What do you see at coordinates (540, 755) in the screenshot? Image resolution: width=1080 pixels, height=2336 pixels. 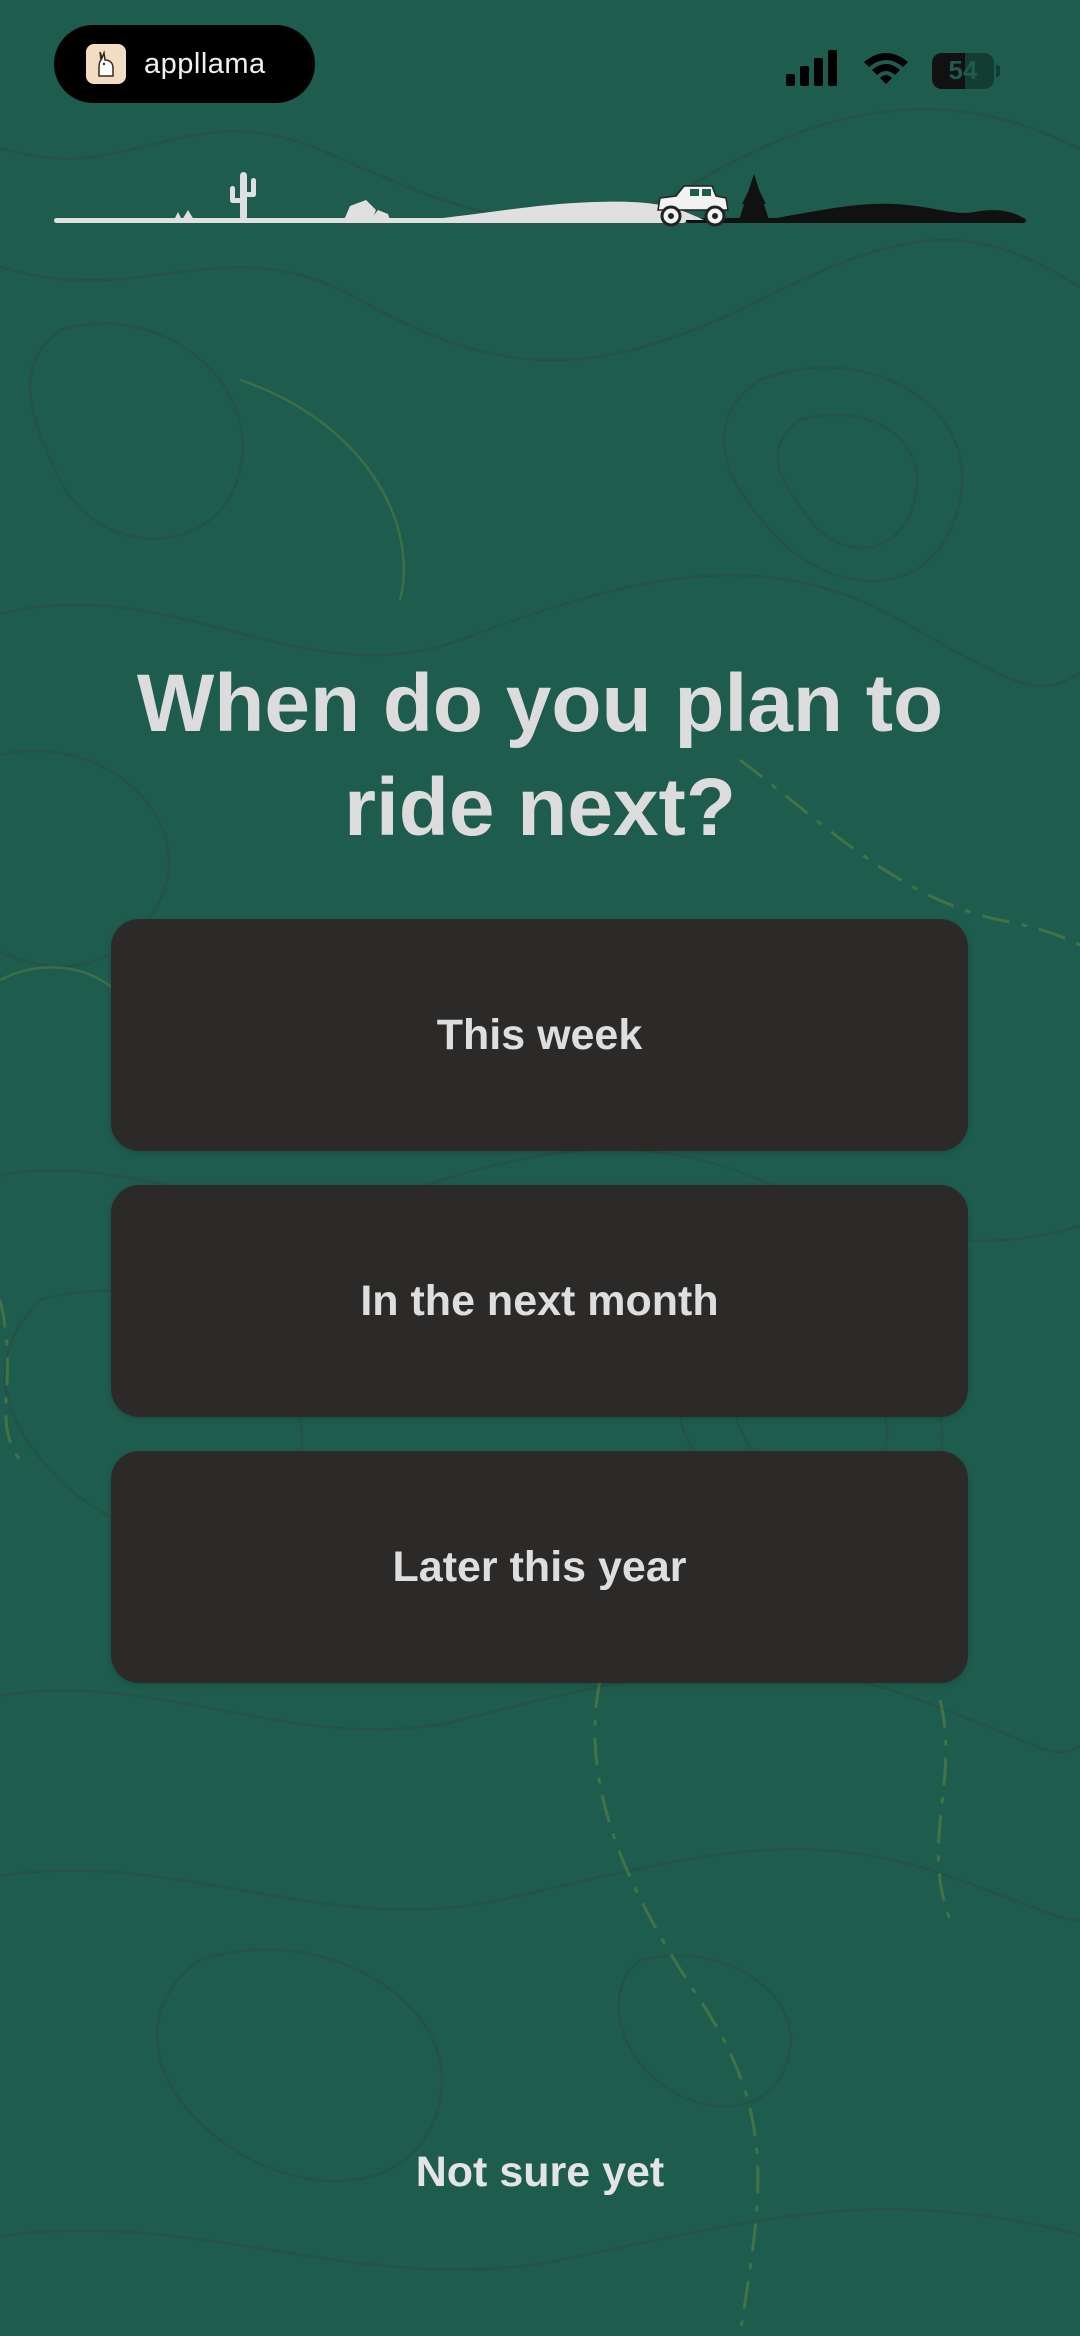 I see `question-title: When do you plan to ride next?` at bounding box center [540, 755].